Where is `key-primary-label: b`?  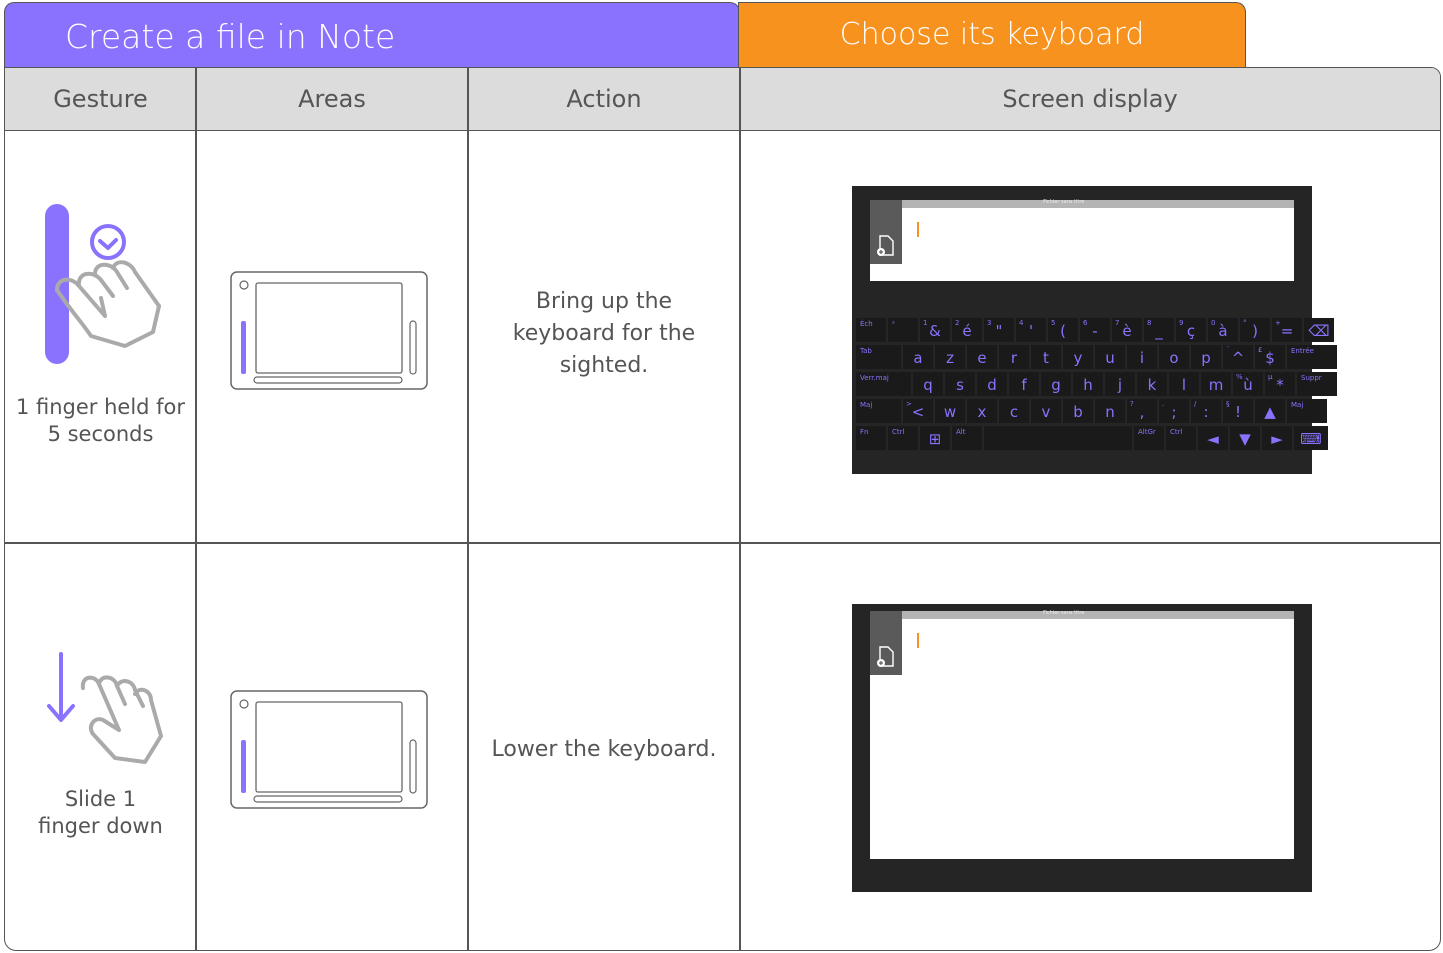 key-primary-label: b is located at coordinates (1078, 412).